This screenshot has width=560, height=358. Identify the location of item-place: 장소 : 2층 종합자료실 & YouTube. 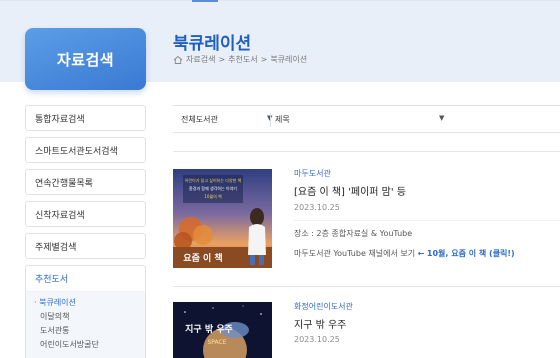
(353, 233).